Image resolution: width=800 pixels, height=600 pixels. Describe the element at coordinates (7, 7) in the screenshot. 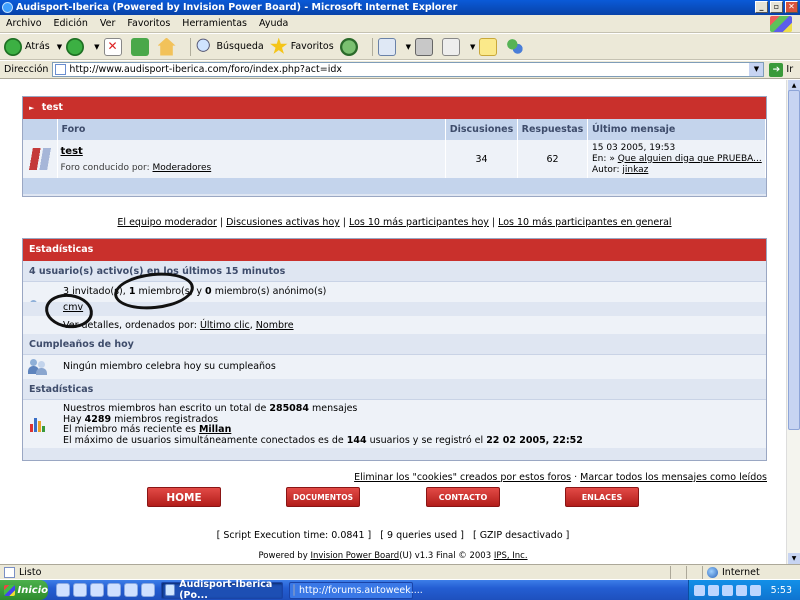

I see `ie-logo-icon` at that location.